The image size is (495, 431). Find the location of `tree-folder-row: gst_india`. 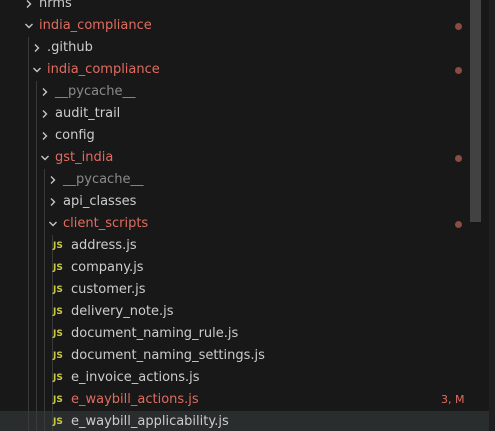

tree-folder-row: gst_india is located at coordinates (247, 158).